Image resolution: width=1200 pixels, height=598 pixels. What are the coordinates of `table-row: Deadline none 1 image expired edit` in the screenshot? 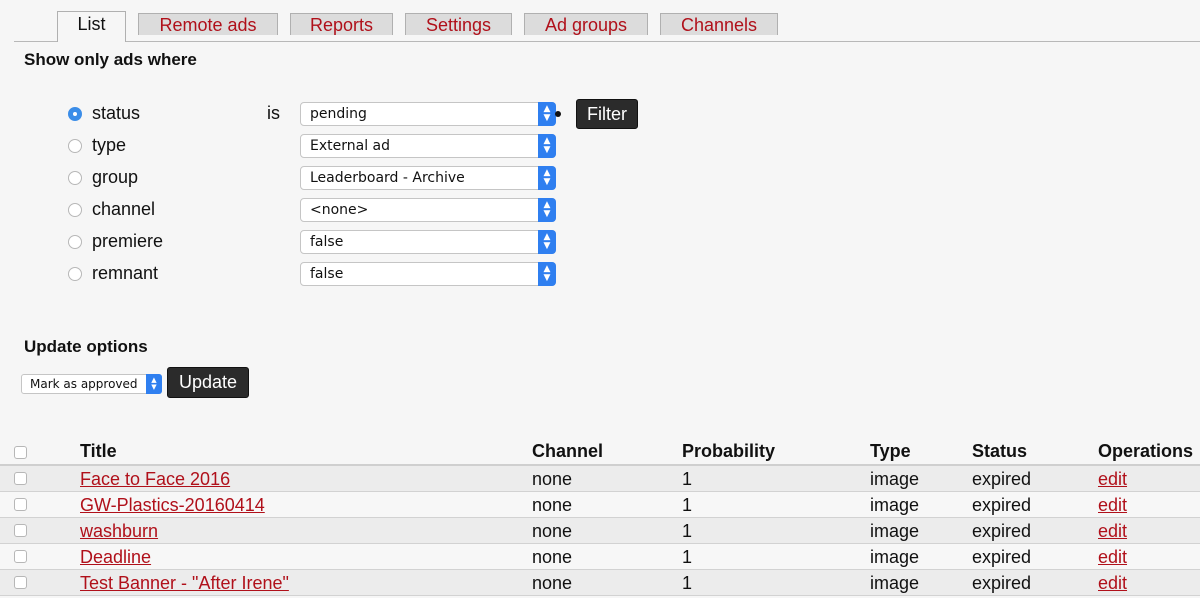 It's located at (600, 557).